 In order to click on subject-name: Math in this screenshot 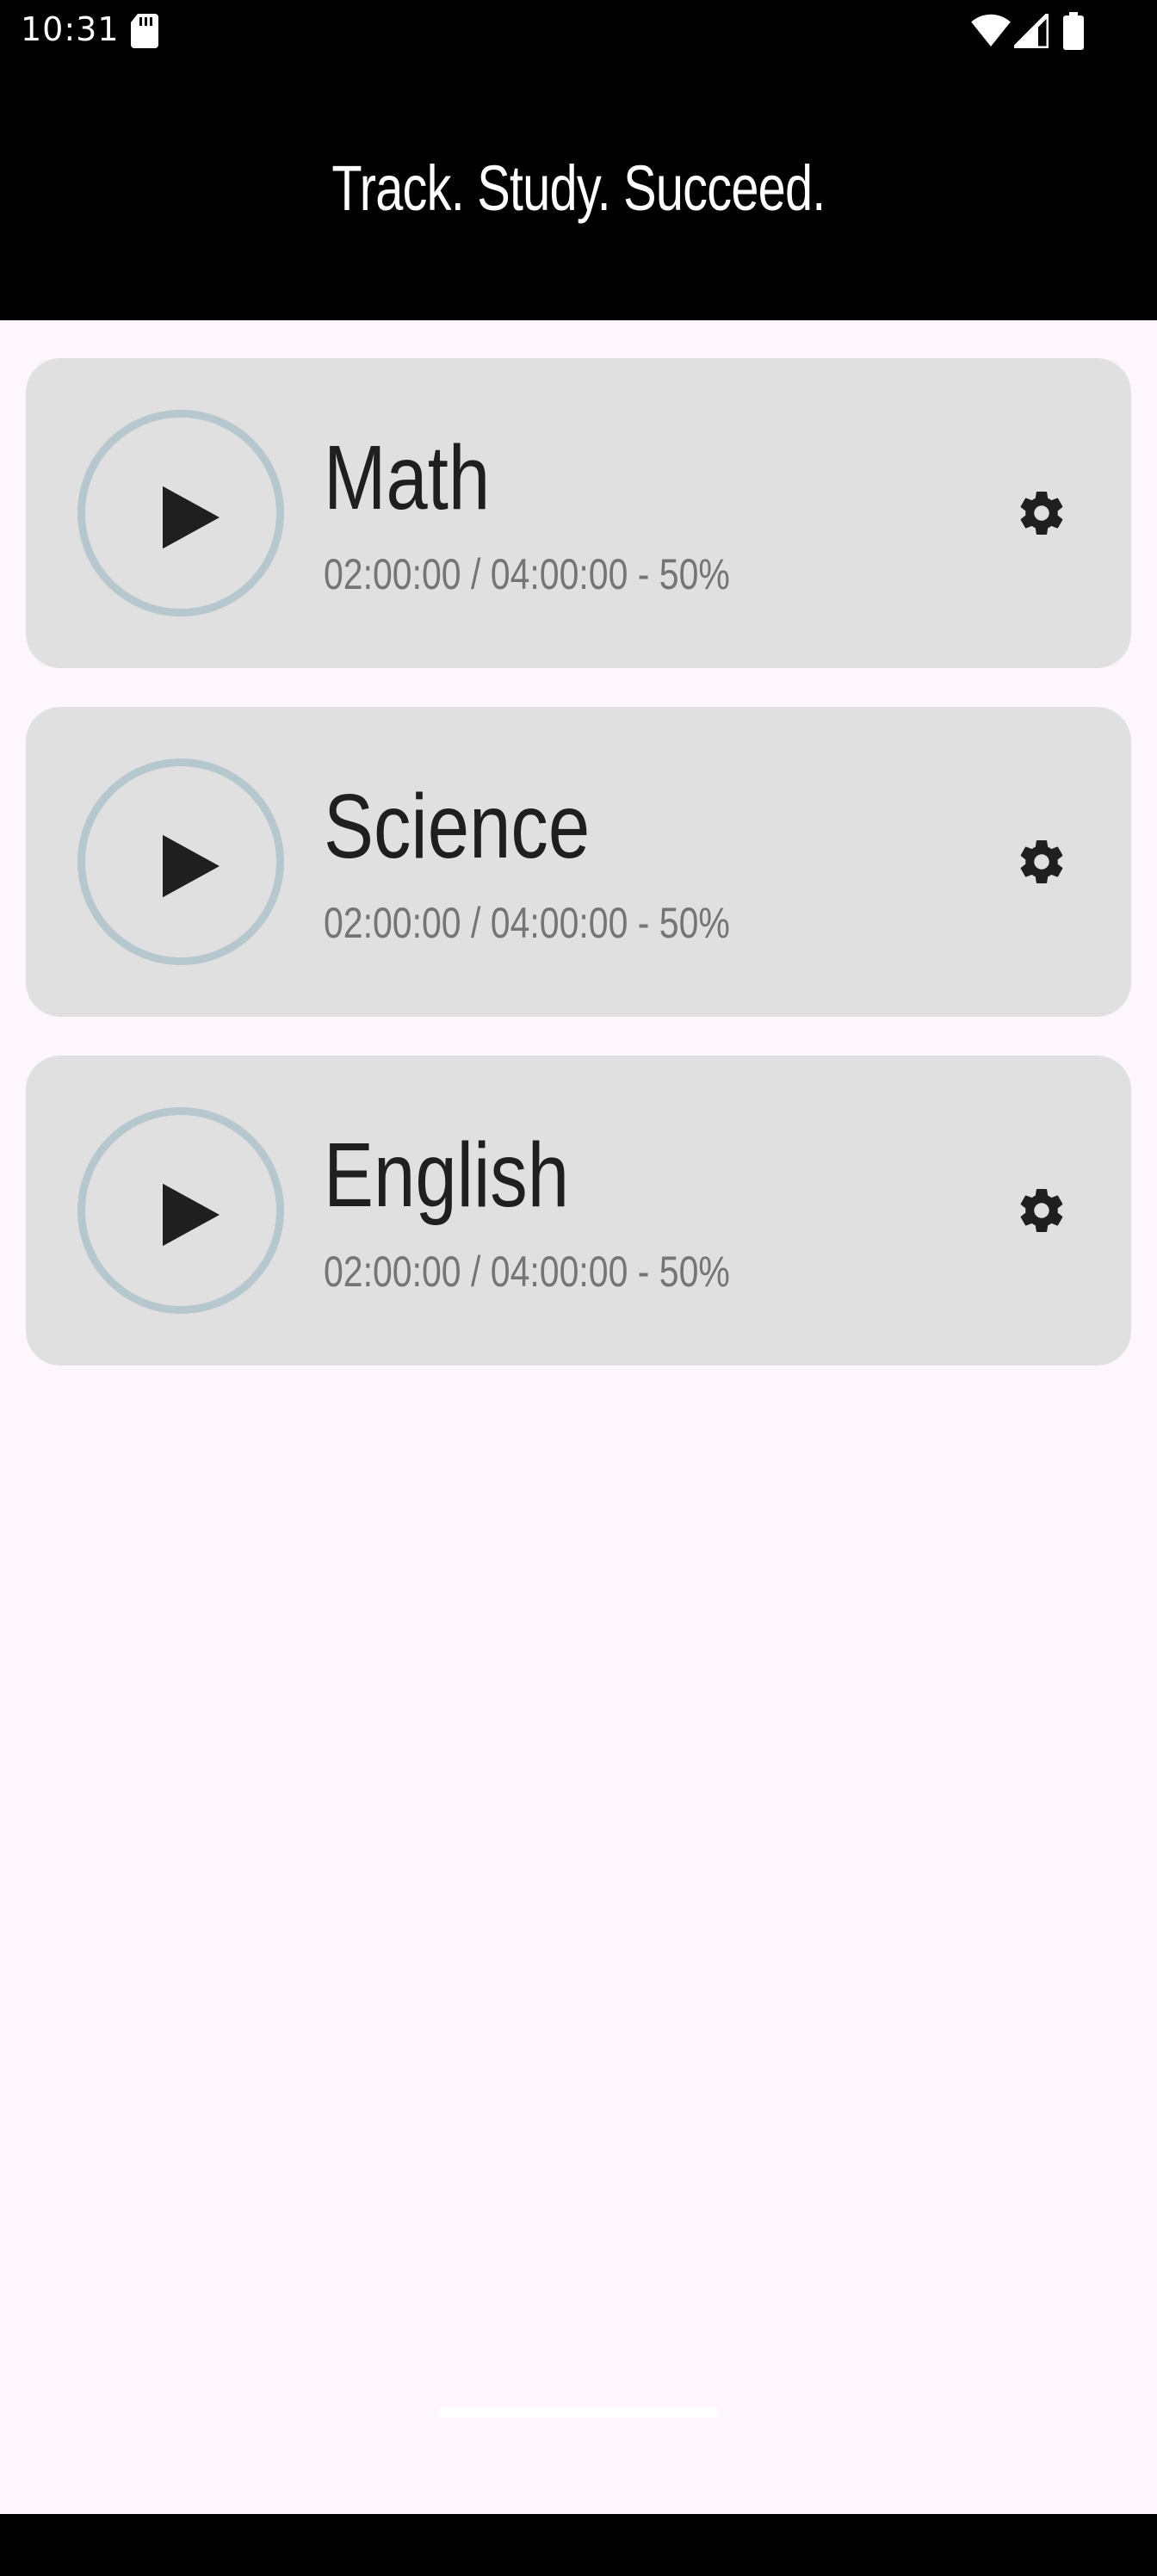, I will do `click(407, 478)`.